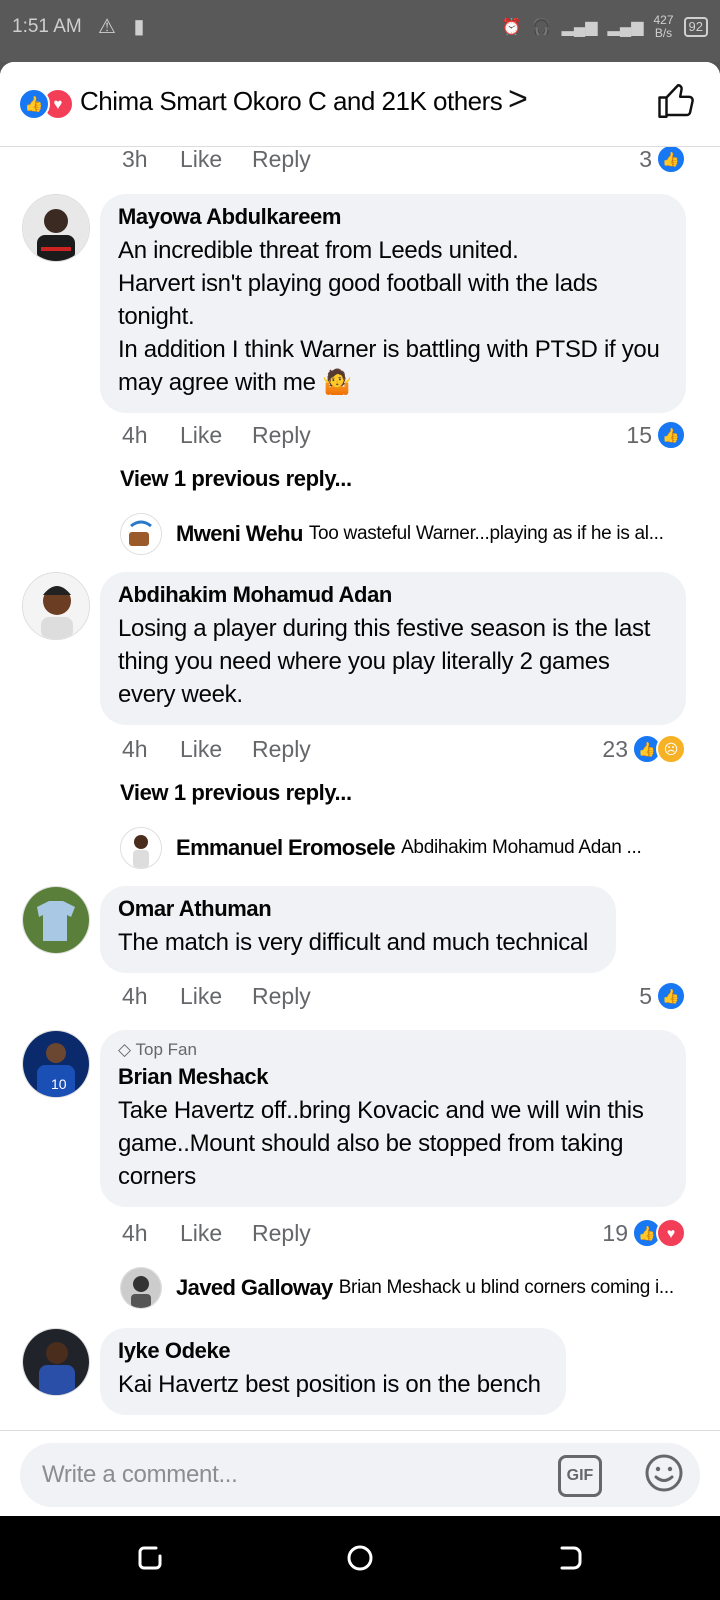  Describe the element at coordinates (360, 31) in the screenshot. I see `status-bar: 1:51 AM ⚠ ▮ ⏰ 🎧 ▂▄▆ ▂▄▆ 427 B/s 92` at that location.